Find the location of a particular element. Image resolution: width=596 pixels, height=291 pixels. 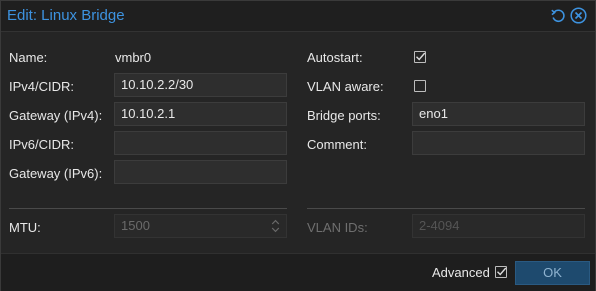

comment-input is located at coordinates (498, 143).